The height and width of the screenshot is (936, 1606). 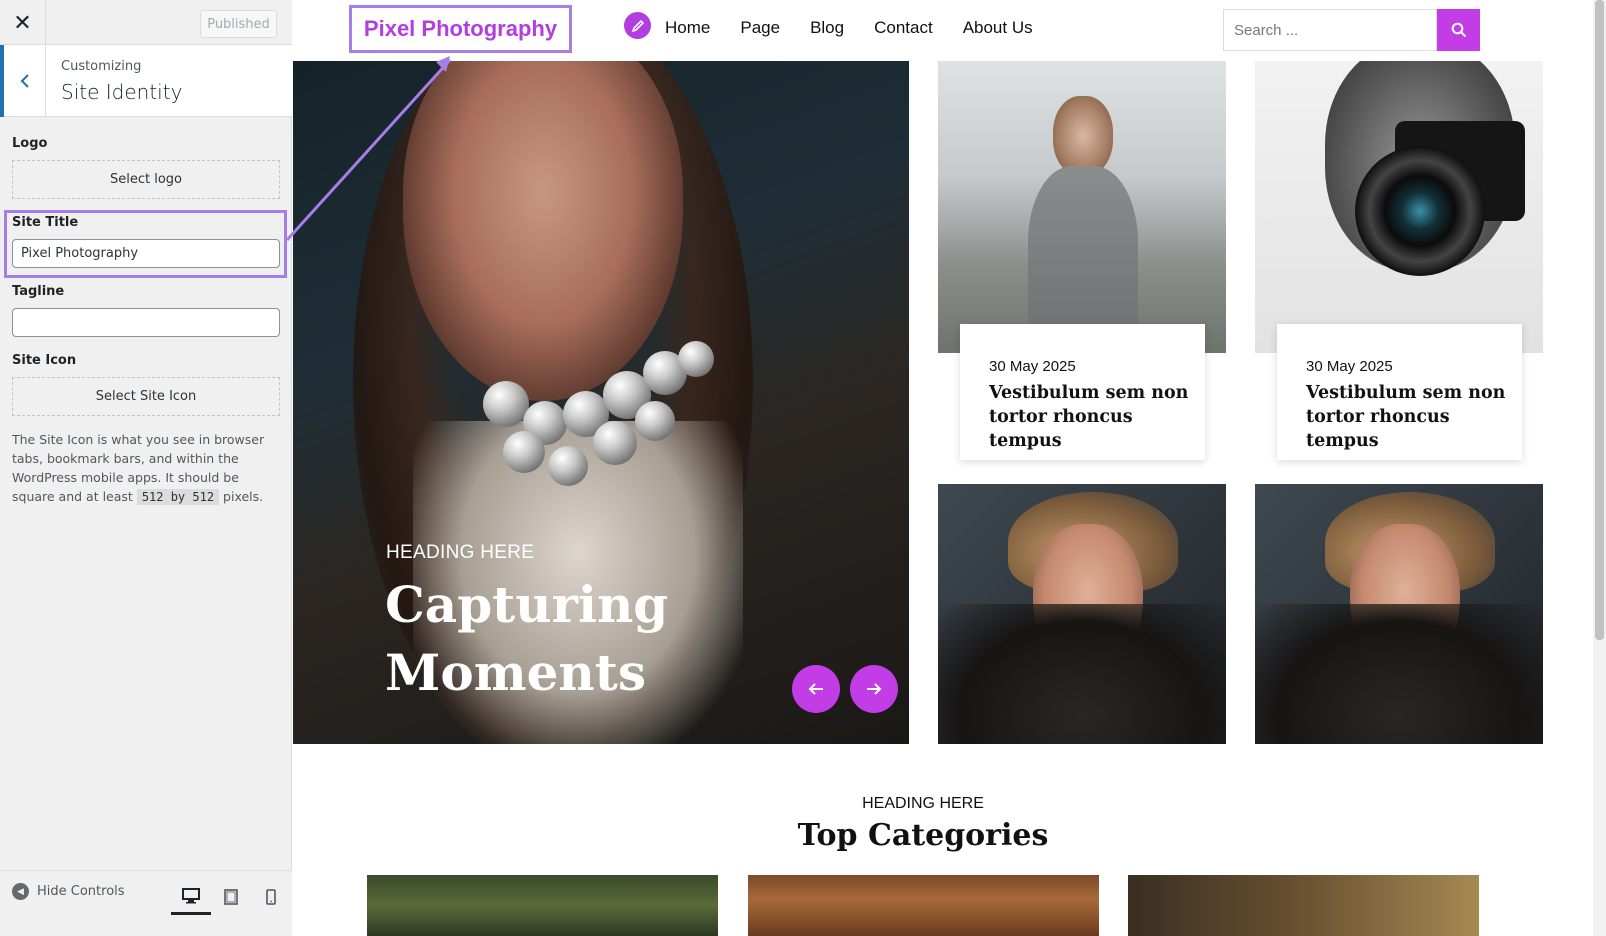 I want to click on section-header: Customizing Site Identity, so click(x=146, y=81).